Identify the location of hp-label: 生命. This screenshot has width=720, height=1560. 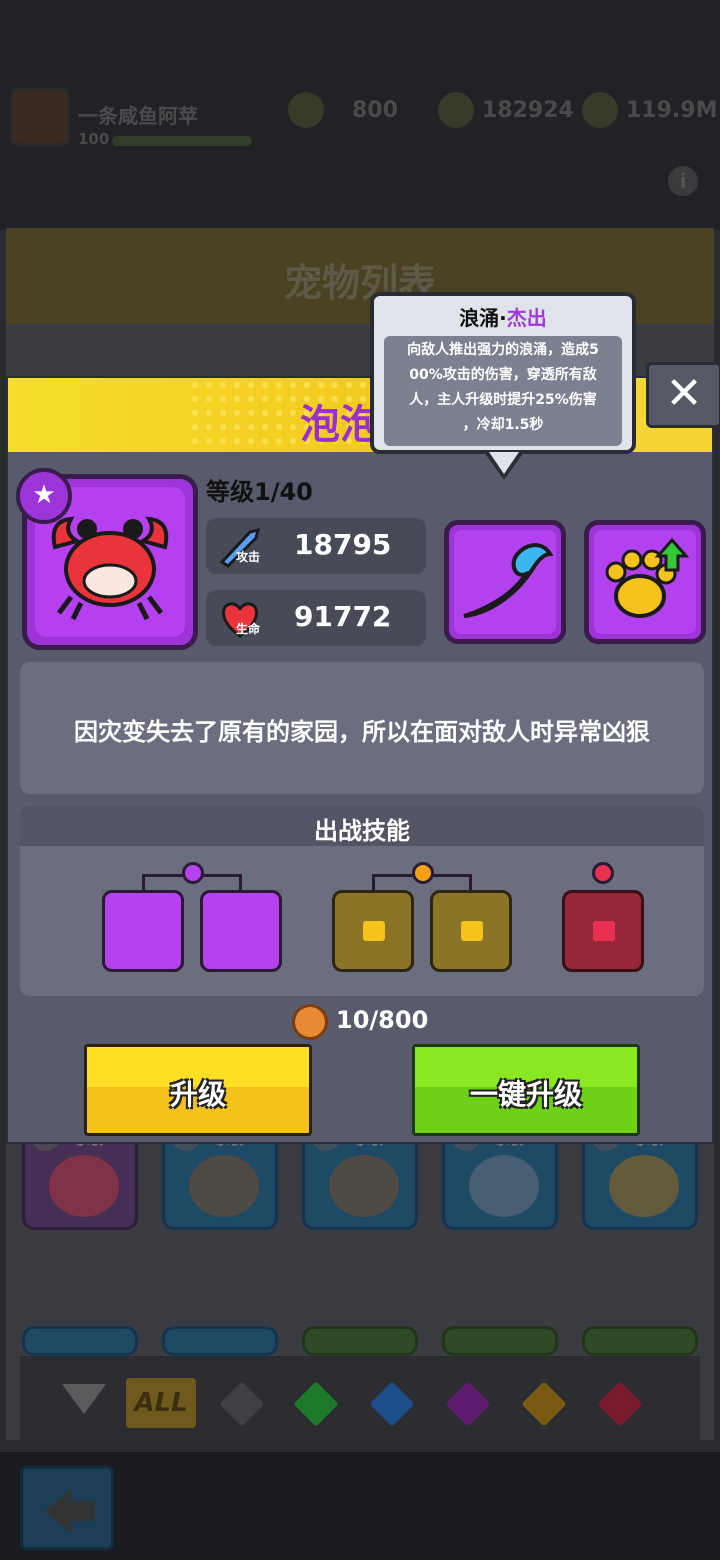
(248, 629).